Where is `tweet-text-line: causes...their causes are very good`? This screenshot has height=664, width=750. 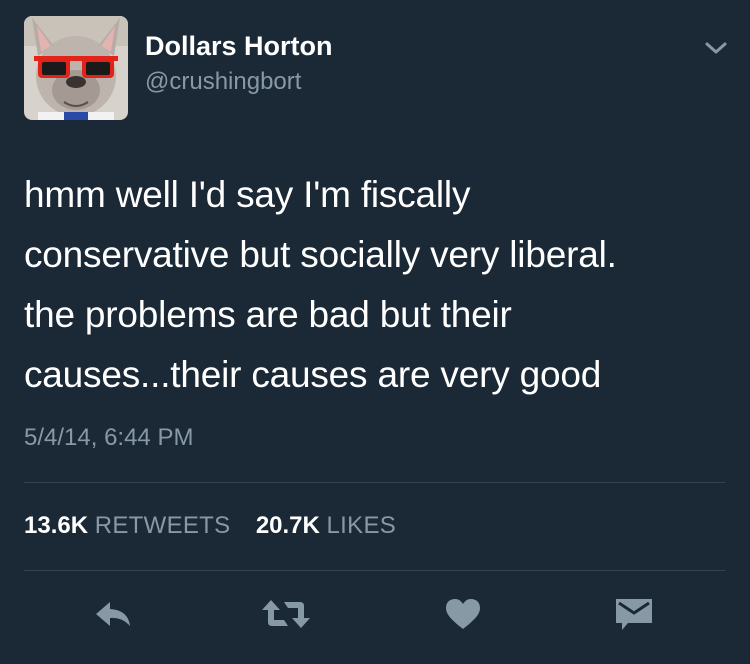 tweet-text-line: causes...their causes are very good is located at coordinates (313, 374).